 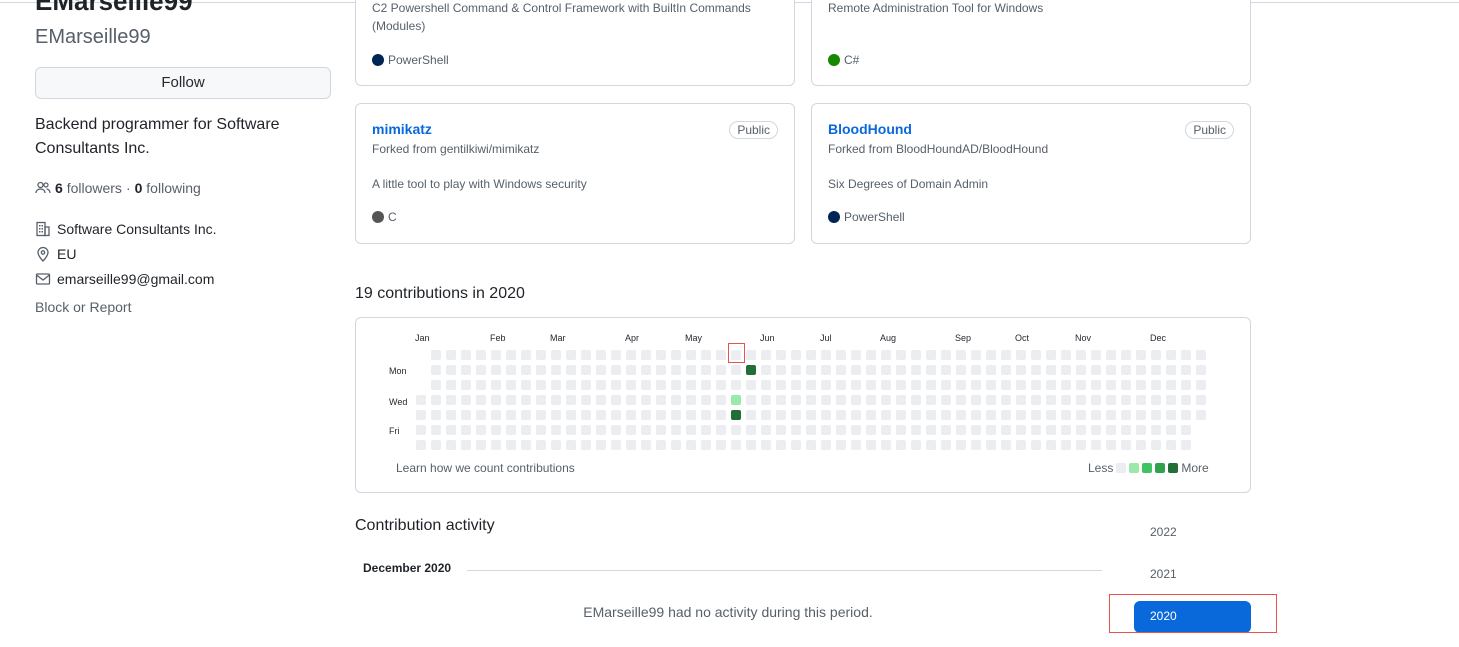 What do you see at coordinates (1192, 617) in the screenshot?
I see `year-link-2020-selected: 2020` at bounding box center [1192, 617].